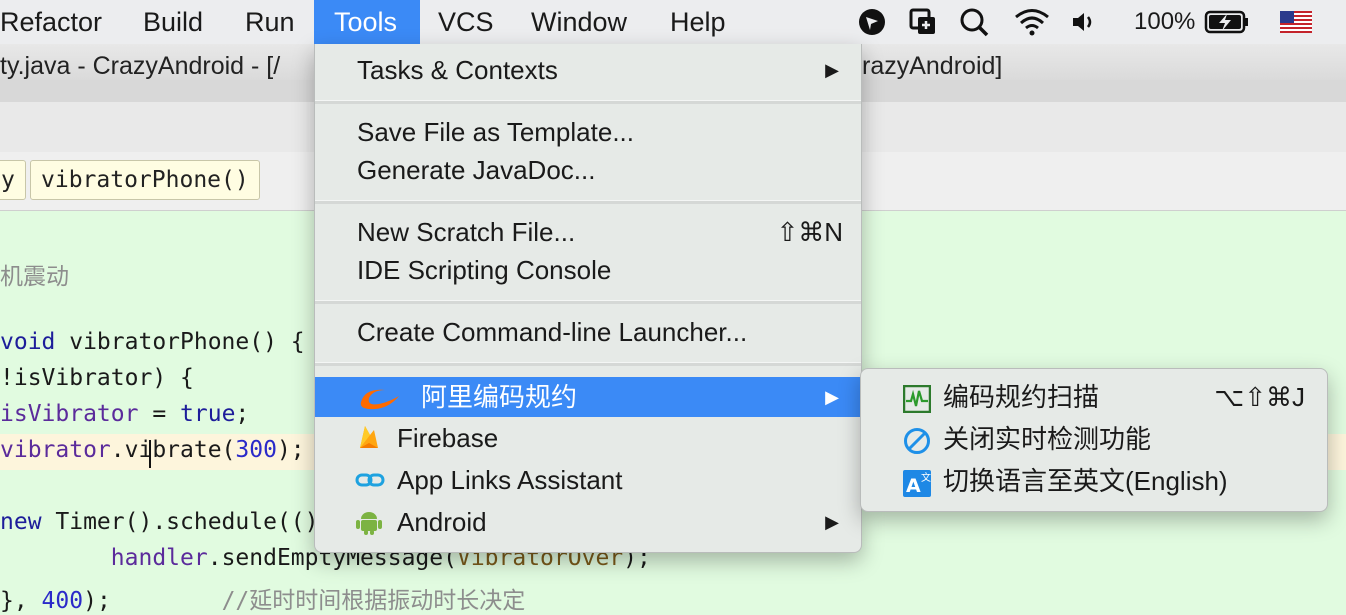  What do you see at coordinates (13, 180) in the screenshot?
I see `breadcrumb-class: y` at bounding box center [13, 180].